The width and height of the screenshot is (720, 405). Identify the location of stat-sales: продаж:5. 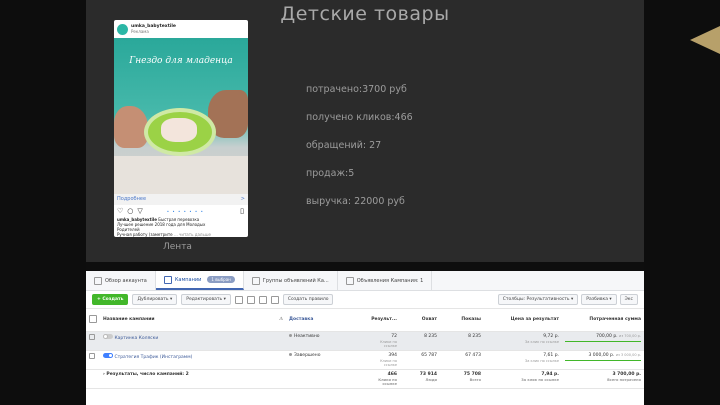
(330, 173).